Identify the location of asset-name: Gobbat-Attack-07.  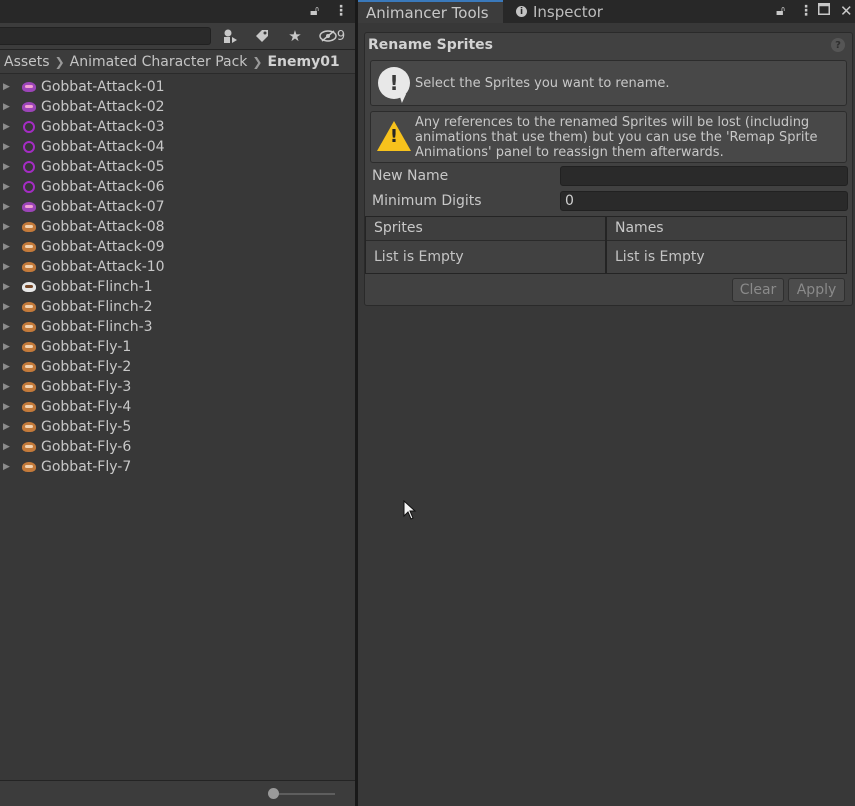
(103, 207).